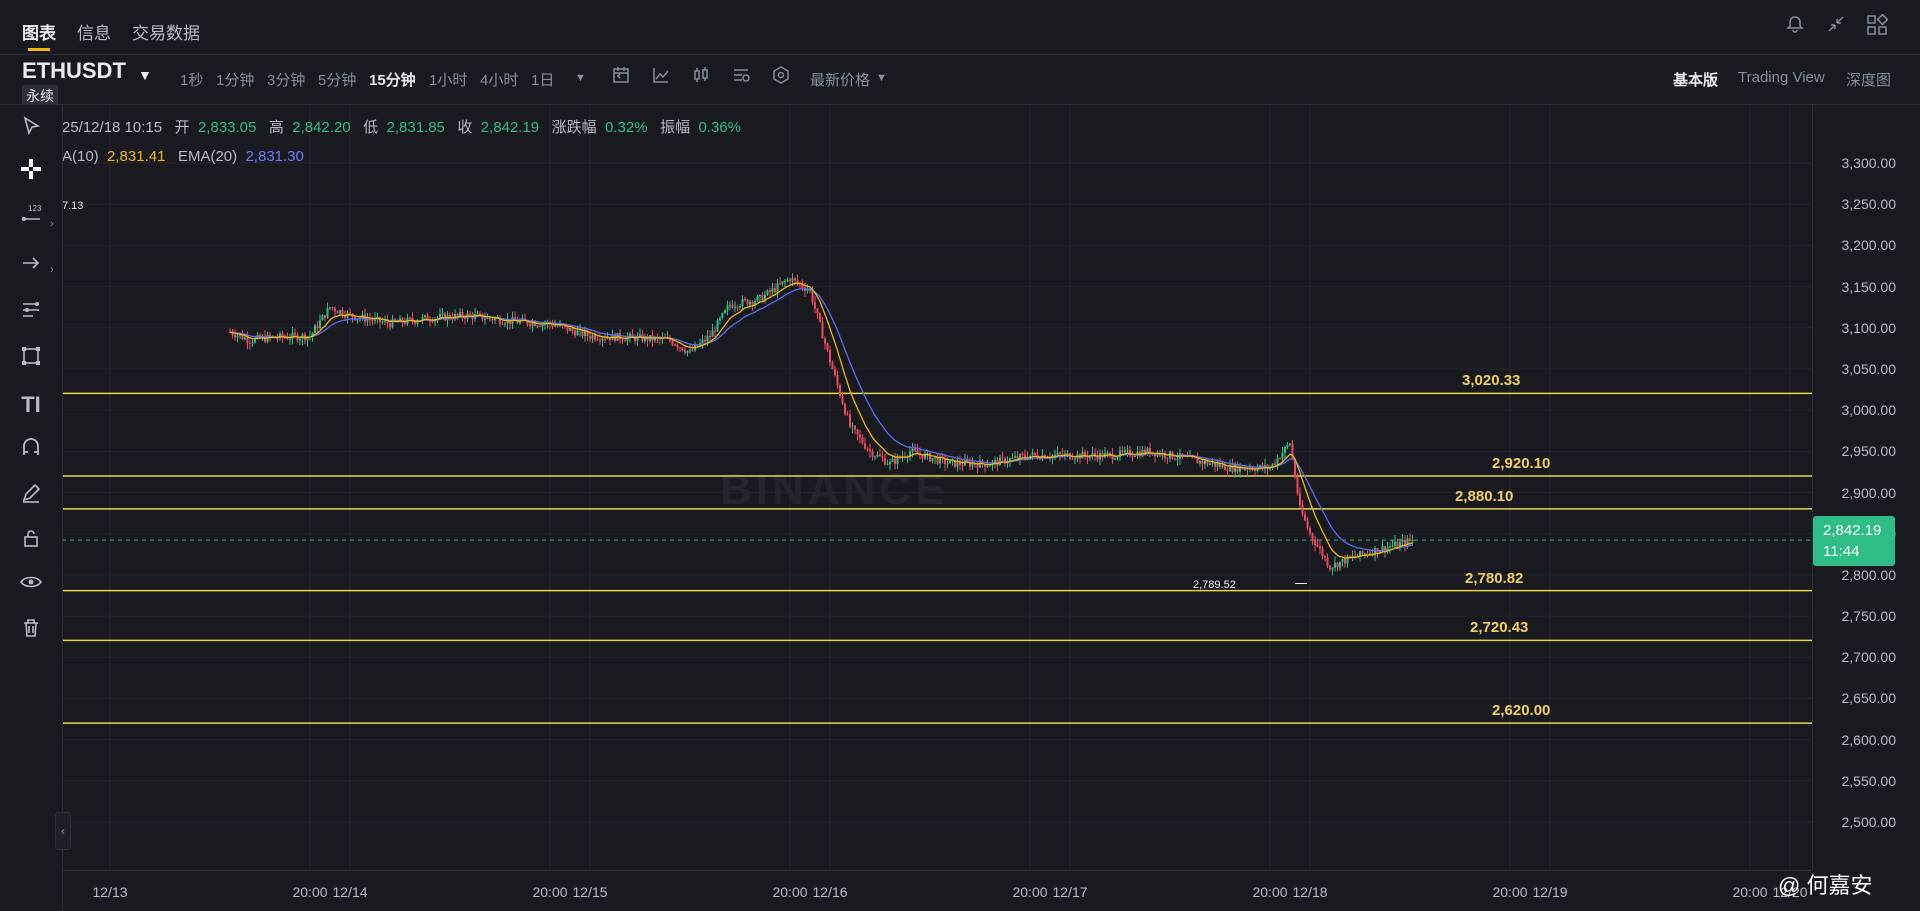 The width and height of the screenshot is (1920, 911). I want to click on interval-1m: 1分钟, so click(235, 79).